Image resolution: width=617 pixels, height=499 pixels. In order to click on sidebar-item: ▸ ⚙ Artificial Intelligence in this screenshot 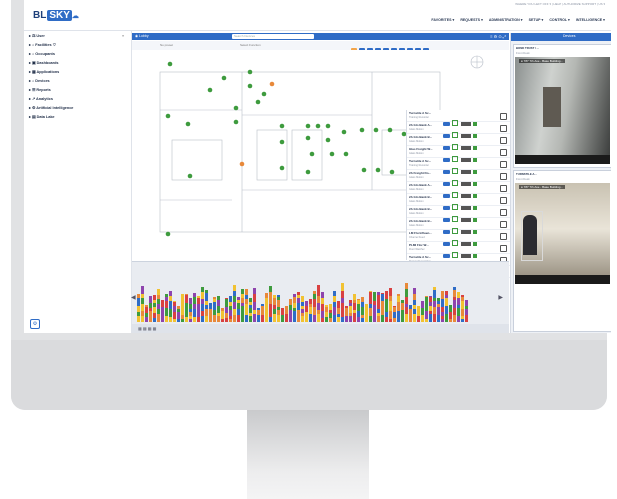, I will do `click(74, 108)`.